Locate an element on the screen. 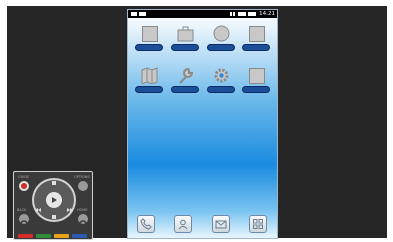 The width and height of the screenshot is (393, 242). green-button is located at coordinates (43, 236).